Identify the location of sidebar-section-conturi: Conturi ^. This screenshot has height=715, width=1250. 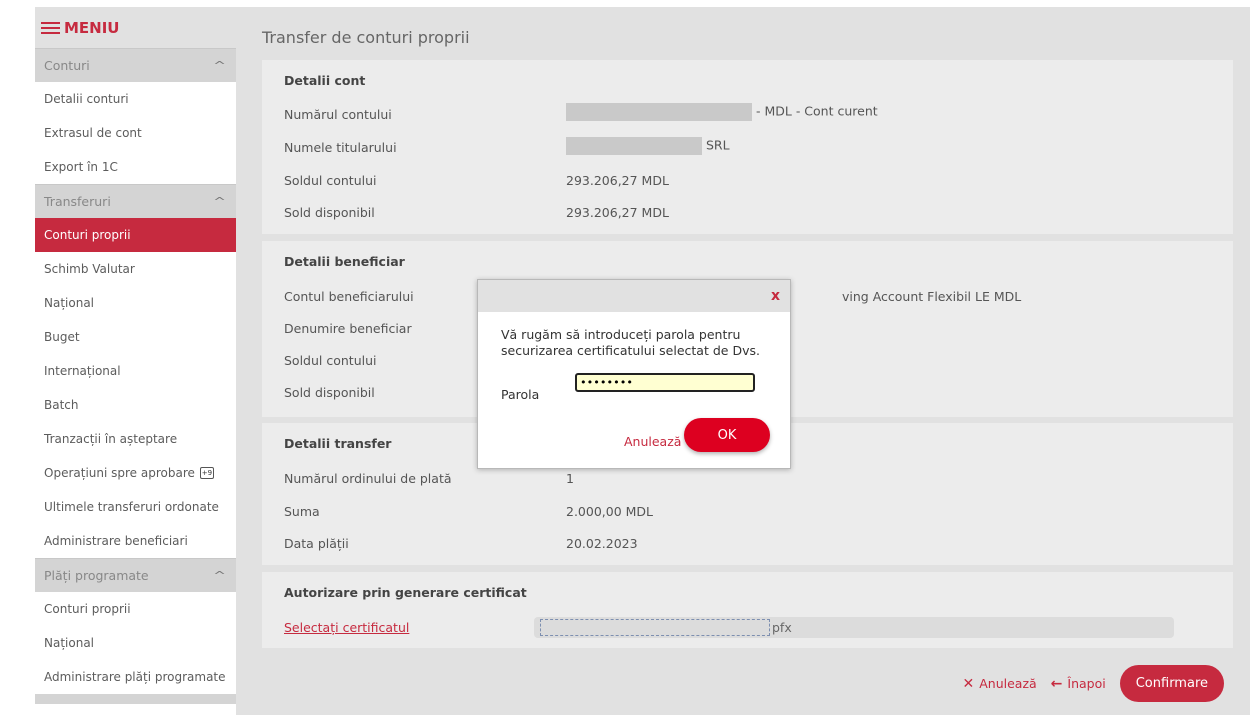
(135, 65).